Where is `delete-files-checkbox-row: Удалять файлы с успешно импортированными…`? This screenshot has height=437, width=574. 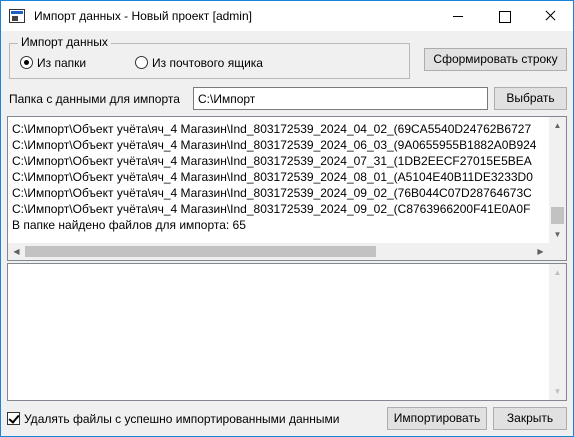
delete-files-checkbox-row: Удалять файлы с успешно импортированными… is located at coordinates (173, 419).